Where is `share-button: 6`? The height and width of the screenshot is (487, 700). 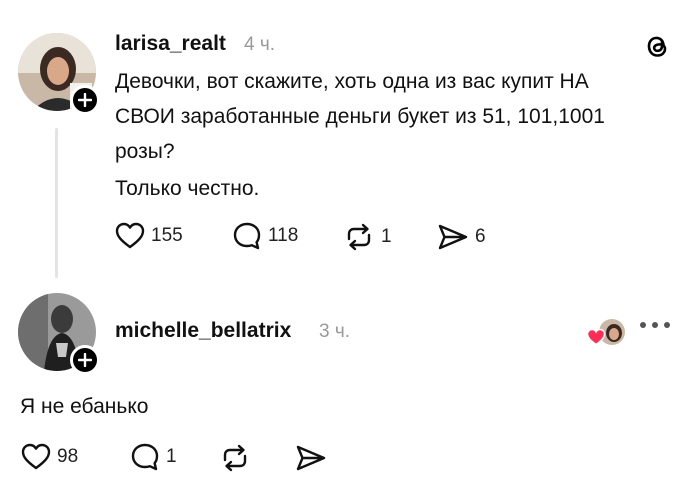 share-button: 6 is located at coordinates (461, 237).